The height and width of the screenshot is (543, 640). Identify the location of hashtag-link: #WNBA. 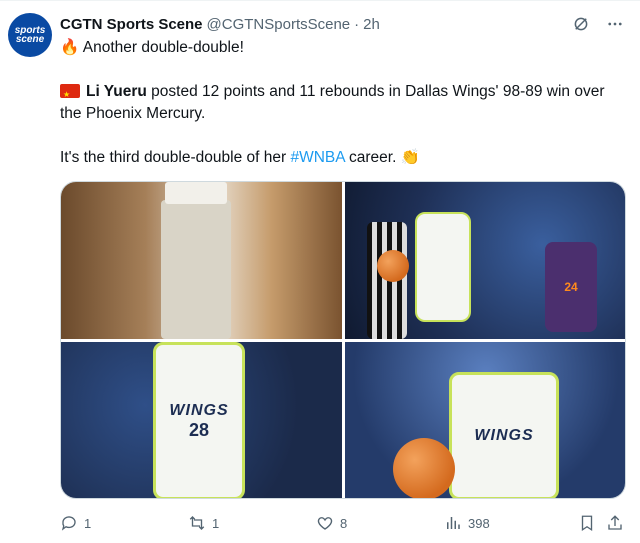
(317, 157).